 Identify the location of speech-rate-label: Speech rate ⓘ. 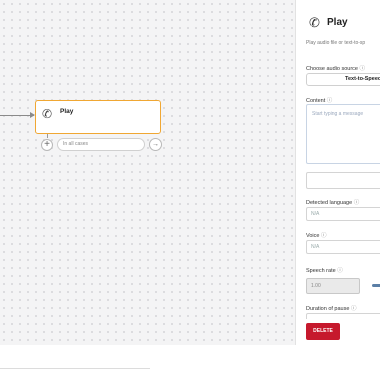
(324, 271).